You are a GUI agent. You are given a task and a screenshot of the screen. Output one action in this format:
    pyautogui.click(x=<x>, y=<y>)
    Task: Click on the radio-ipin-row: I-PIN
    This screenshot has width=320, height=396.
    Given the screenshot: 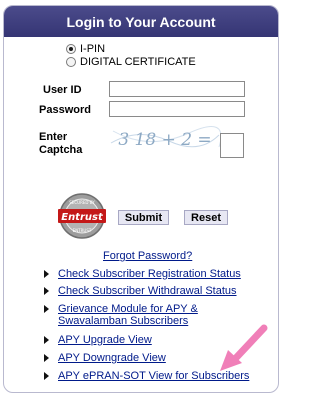 What is the action you would take?
    pyautogui.click(x=85, y=49)
    